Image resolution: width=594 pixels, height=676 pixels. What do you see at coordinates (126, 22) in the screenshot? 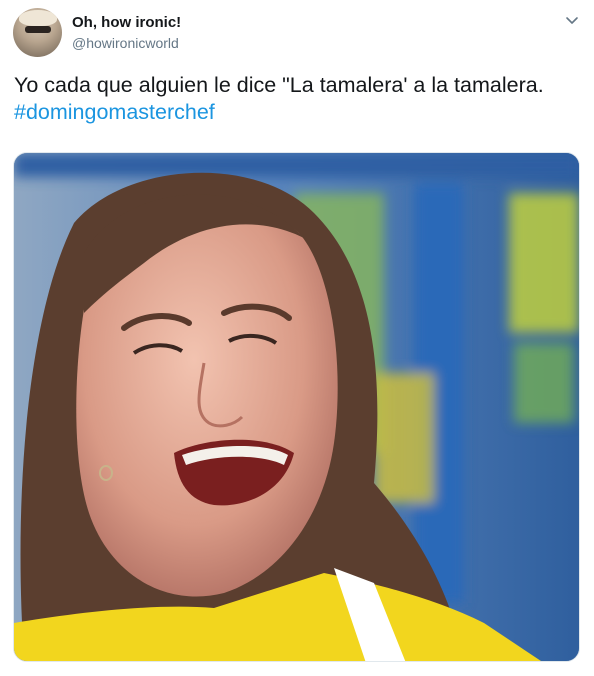
I see `author-display-name: Oh, how ironic!` at bounding box center [126, 22].